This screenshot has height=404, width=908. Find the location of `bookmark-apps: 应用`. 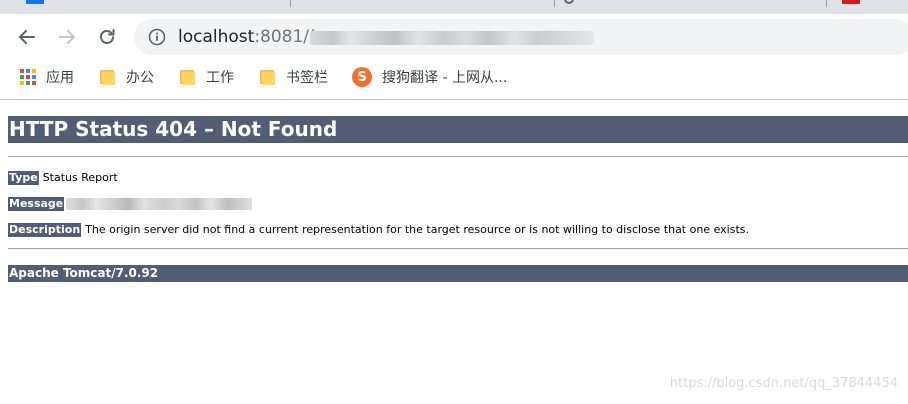

bookmark-apps: 应用 is located at coordinates (47, 77).